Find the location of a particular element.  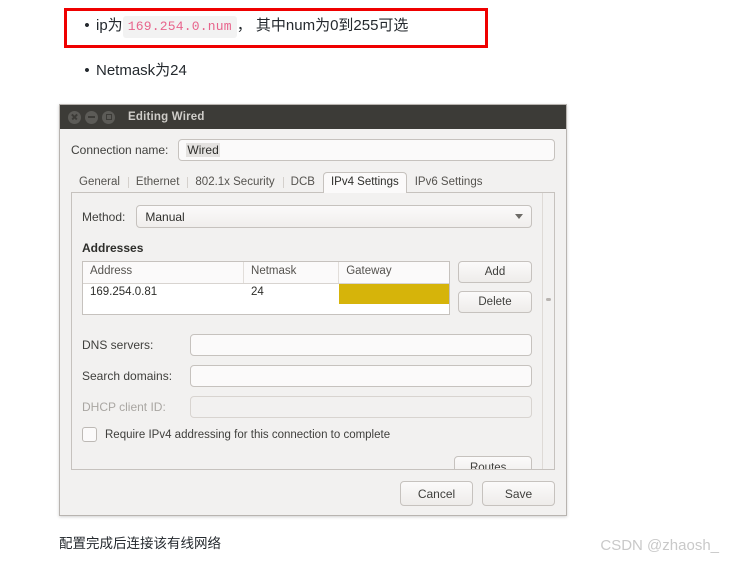

dns-servers-label: DNS servers: is located at coordinates (118, 345).